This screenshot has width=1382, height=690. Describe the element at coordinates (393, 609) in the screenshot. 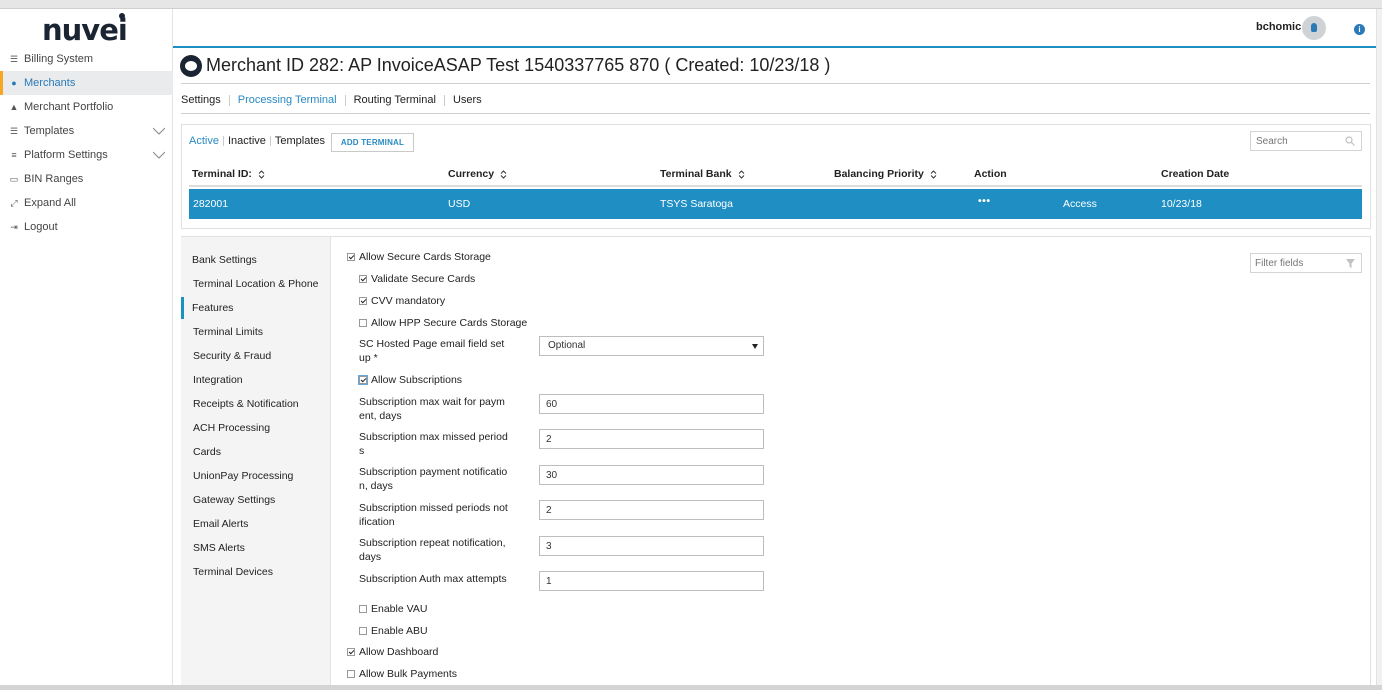

I see `enable-vau: Enable VAU` at that location.